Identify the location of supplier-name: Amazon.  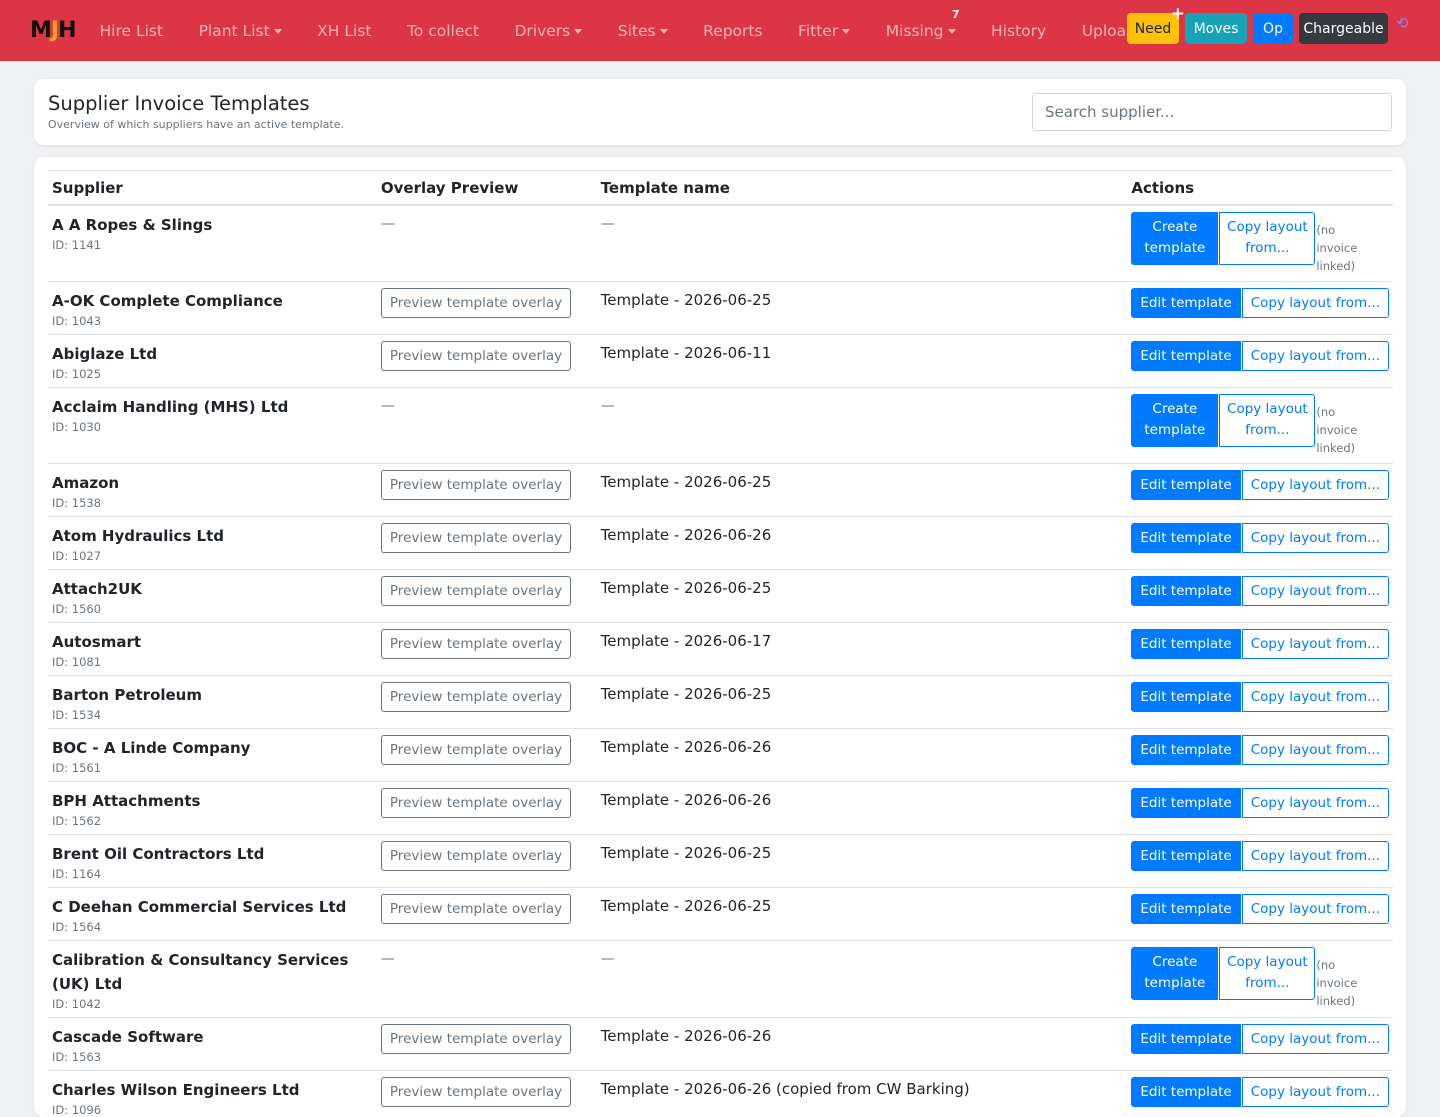
(212, 483).